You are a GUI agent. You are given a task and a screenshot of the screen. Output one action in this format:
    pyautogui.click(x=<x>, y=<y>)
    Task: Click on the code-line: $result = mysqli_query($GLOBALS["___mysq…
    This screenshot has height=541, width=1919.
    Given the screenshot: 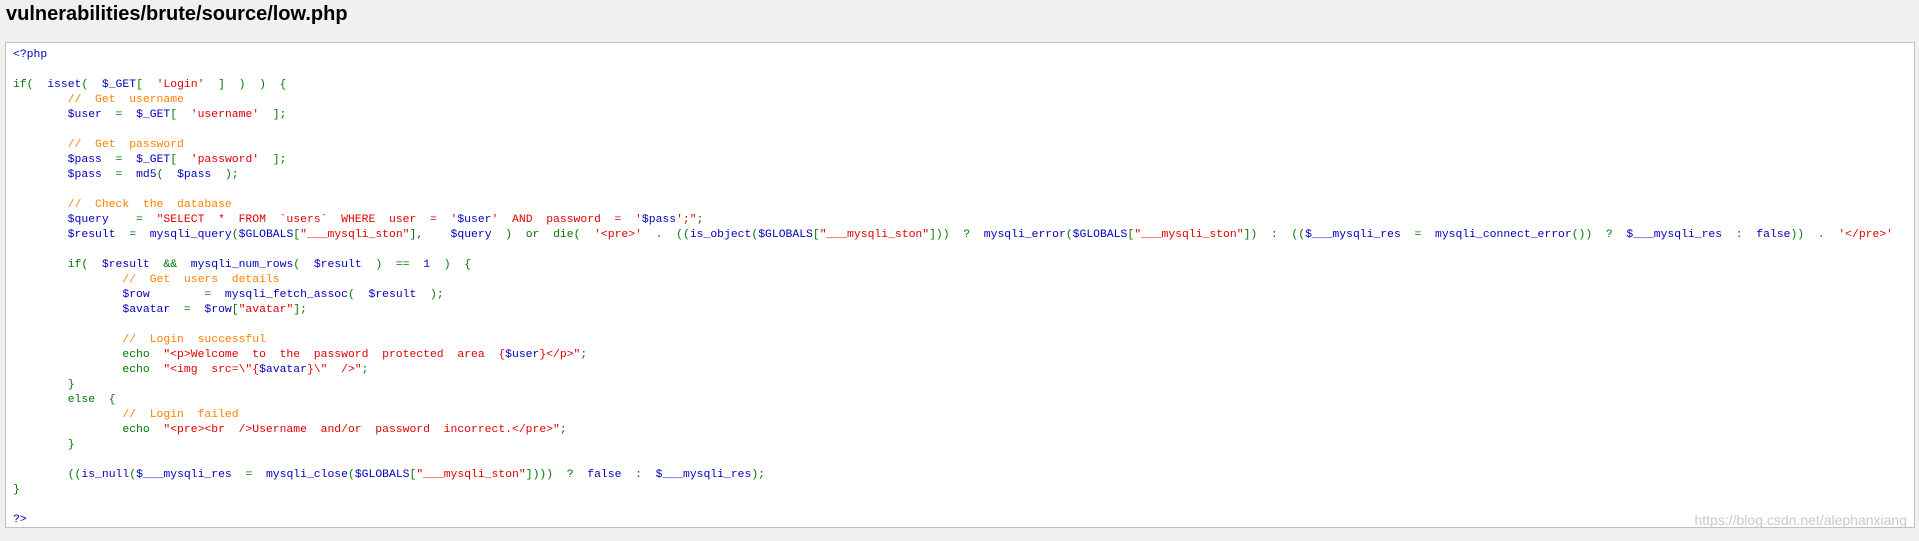 What is the action you would take?
    pyautogui.click(x=953, y=235)
    